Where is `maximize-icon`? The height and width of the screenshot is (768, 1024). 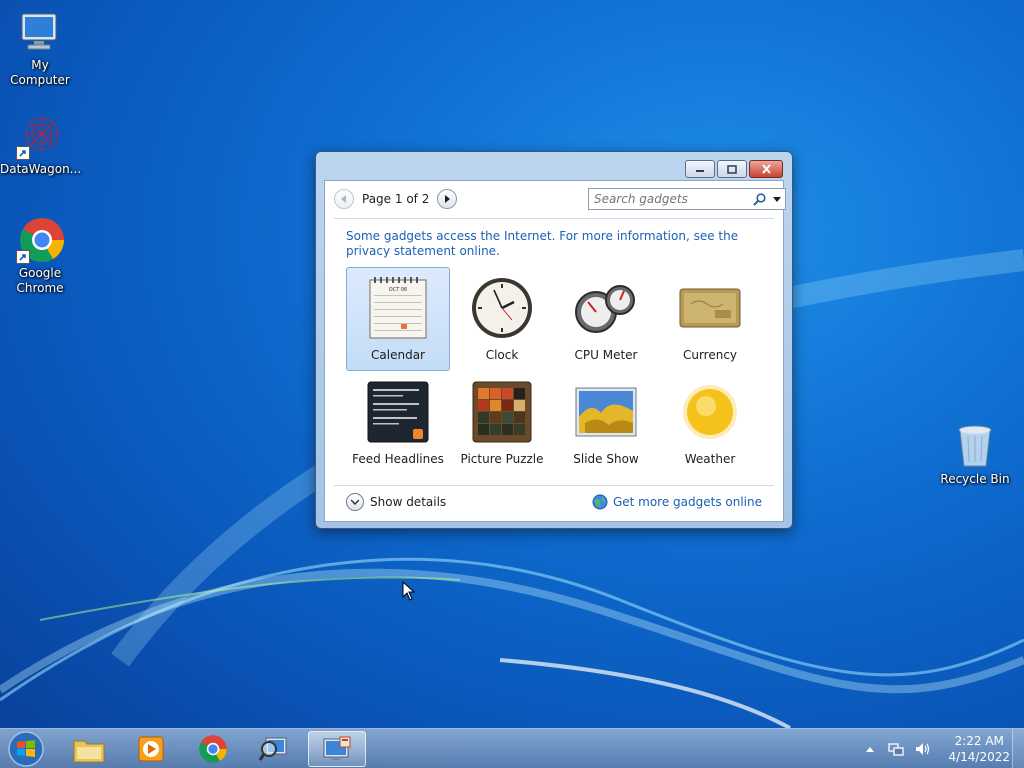 maximize-icon is located at coordinates (732, 169).